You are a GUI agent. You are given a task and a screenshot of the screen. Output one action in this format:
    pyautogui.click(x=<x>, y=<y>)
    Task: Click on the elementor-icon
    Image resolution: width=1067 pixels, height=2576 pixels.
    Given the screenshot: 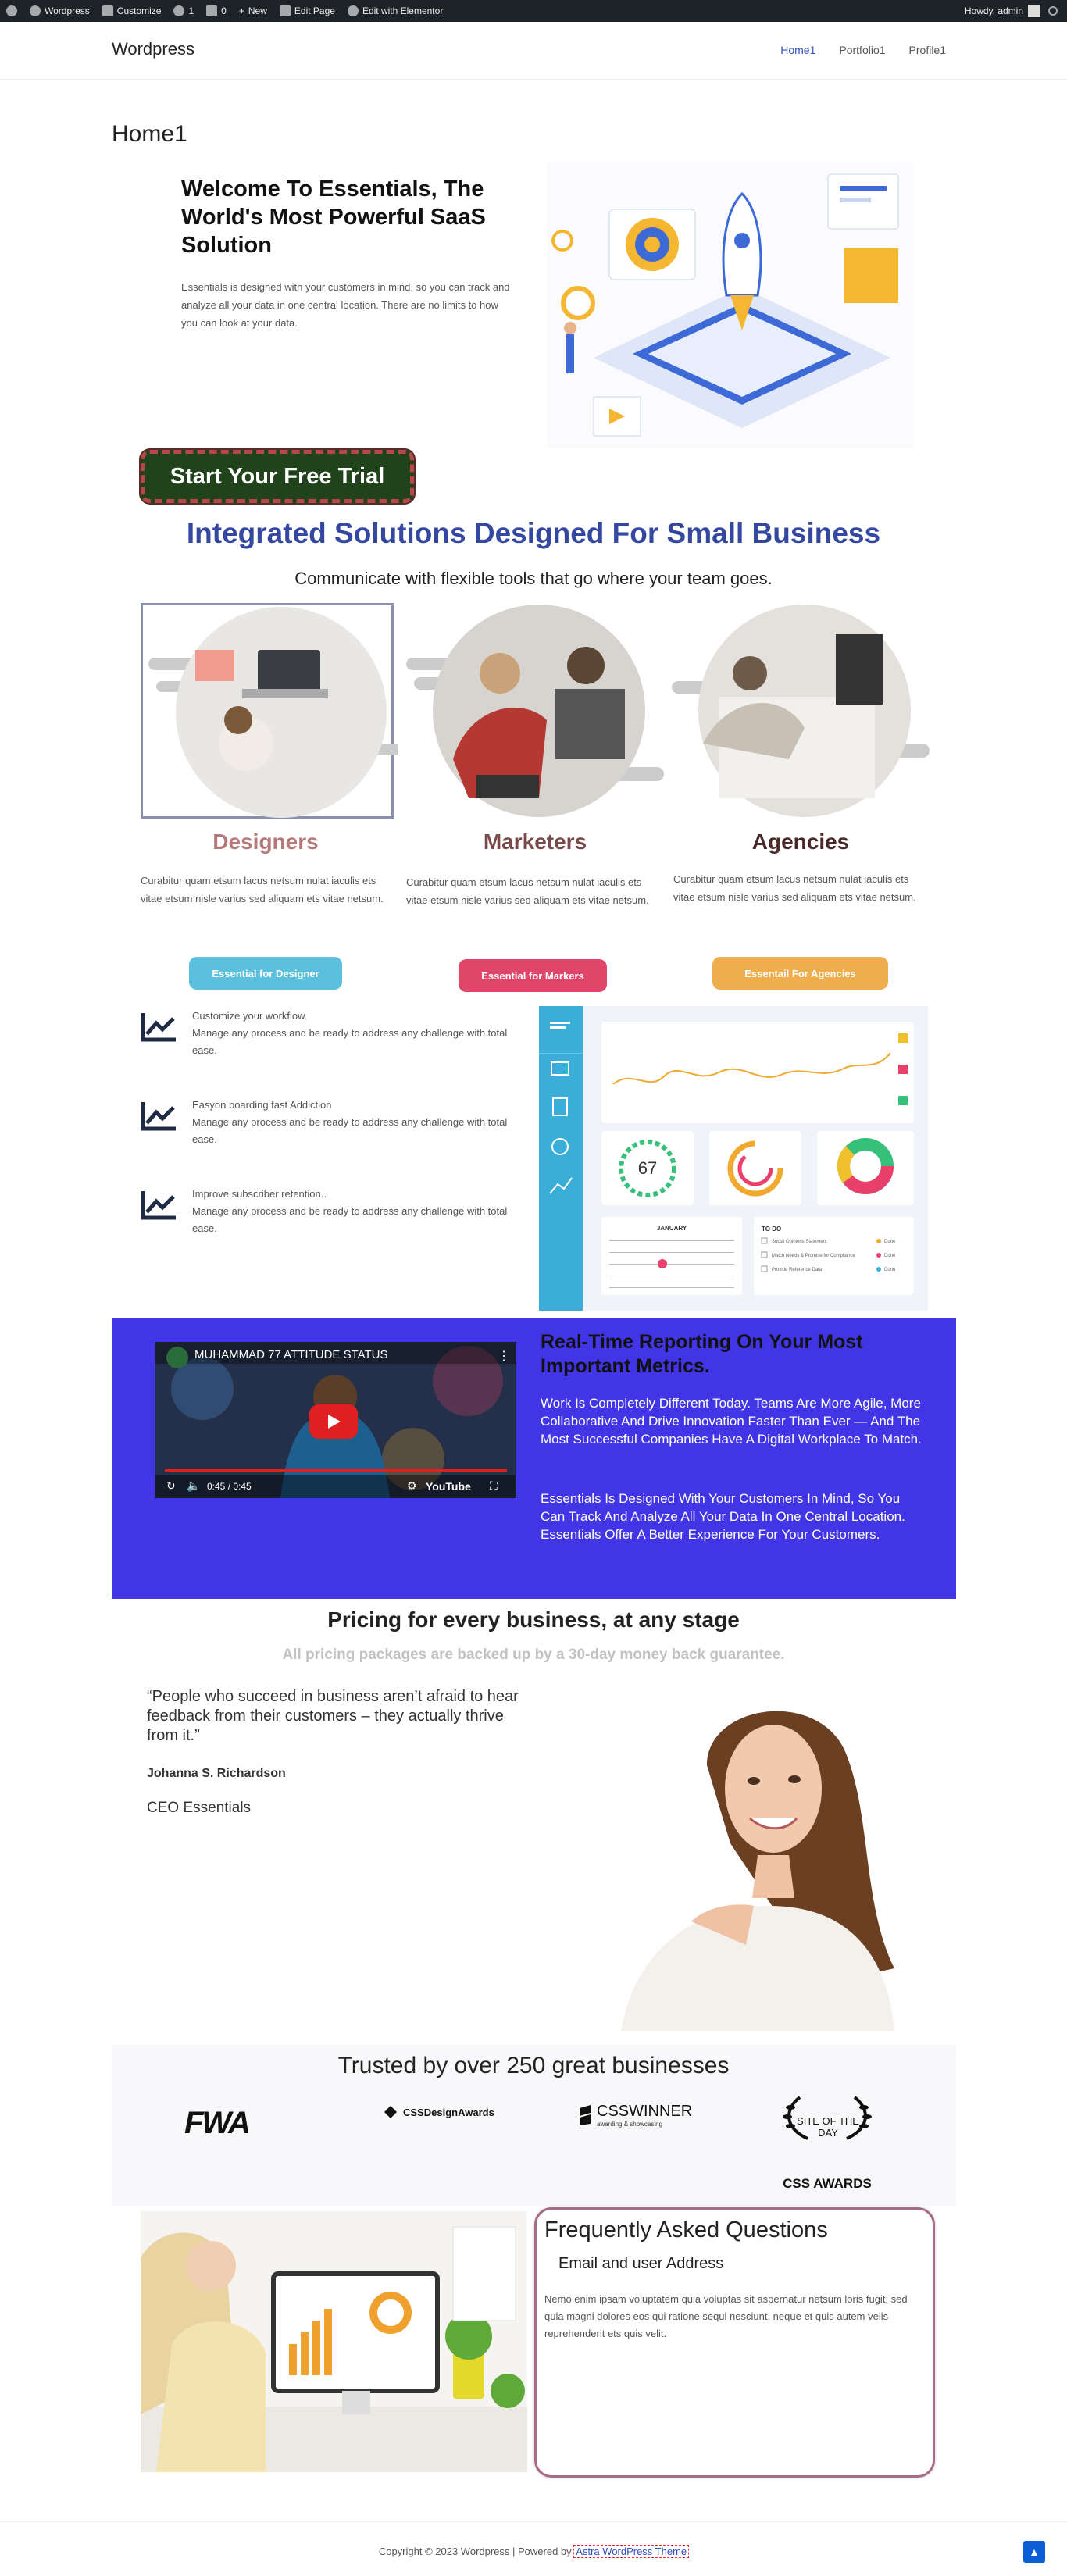 What is the action you would take?
    pyautogui.click(x=353, y=10)
    